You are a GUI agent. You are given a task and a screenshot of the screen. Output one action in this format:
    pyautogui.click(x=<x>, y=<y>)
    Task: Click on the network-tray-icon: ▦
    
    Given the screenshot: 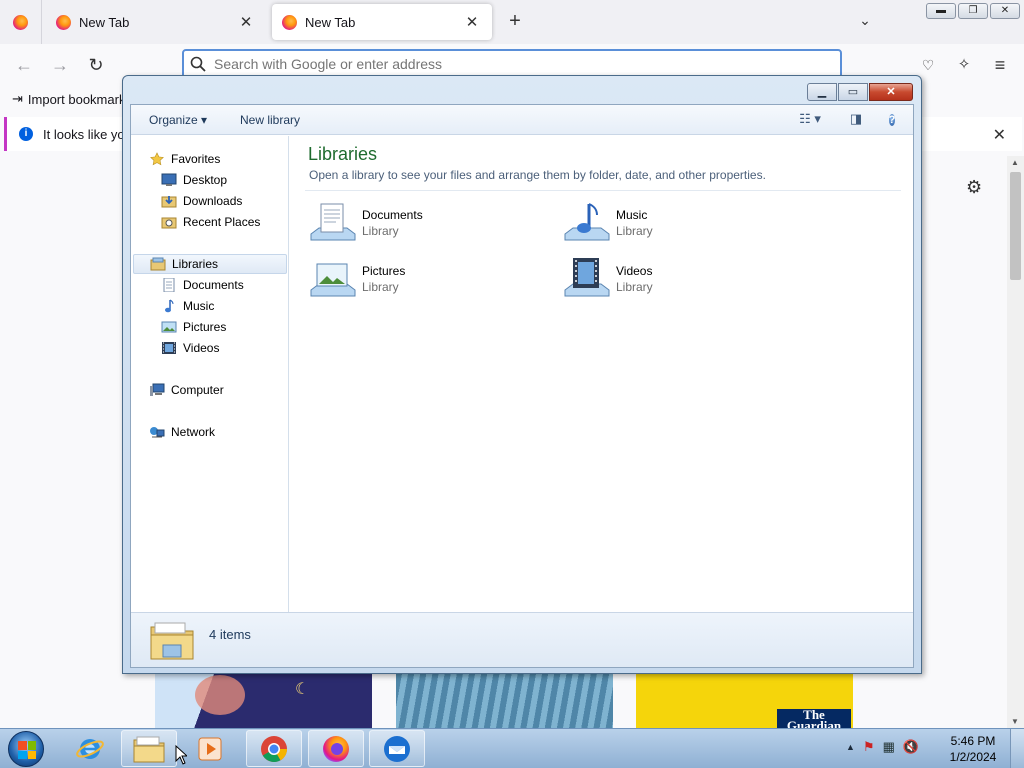 What is the action you would take?
    pyautogui.click(x=889, y=747)
    